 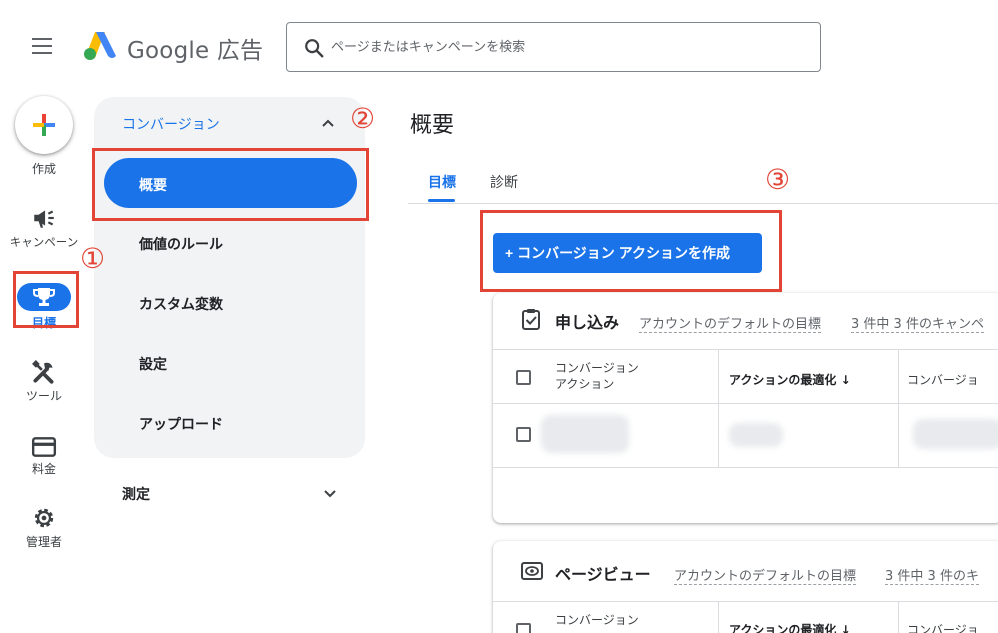 I want to click on goal-card-title: 申し込み, so click(x=587, y=322).